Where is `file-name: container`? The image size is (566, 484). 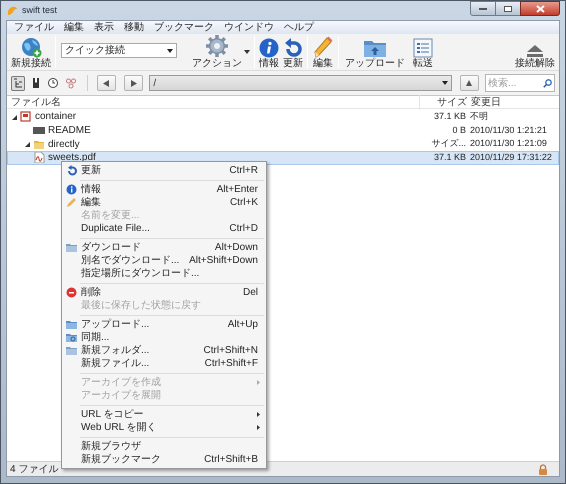 file-name: container is located at coordinates (55, 117).